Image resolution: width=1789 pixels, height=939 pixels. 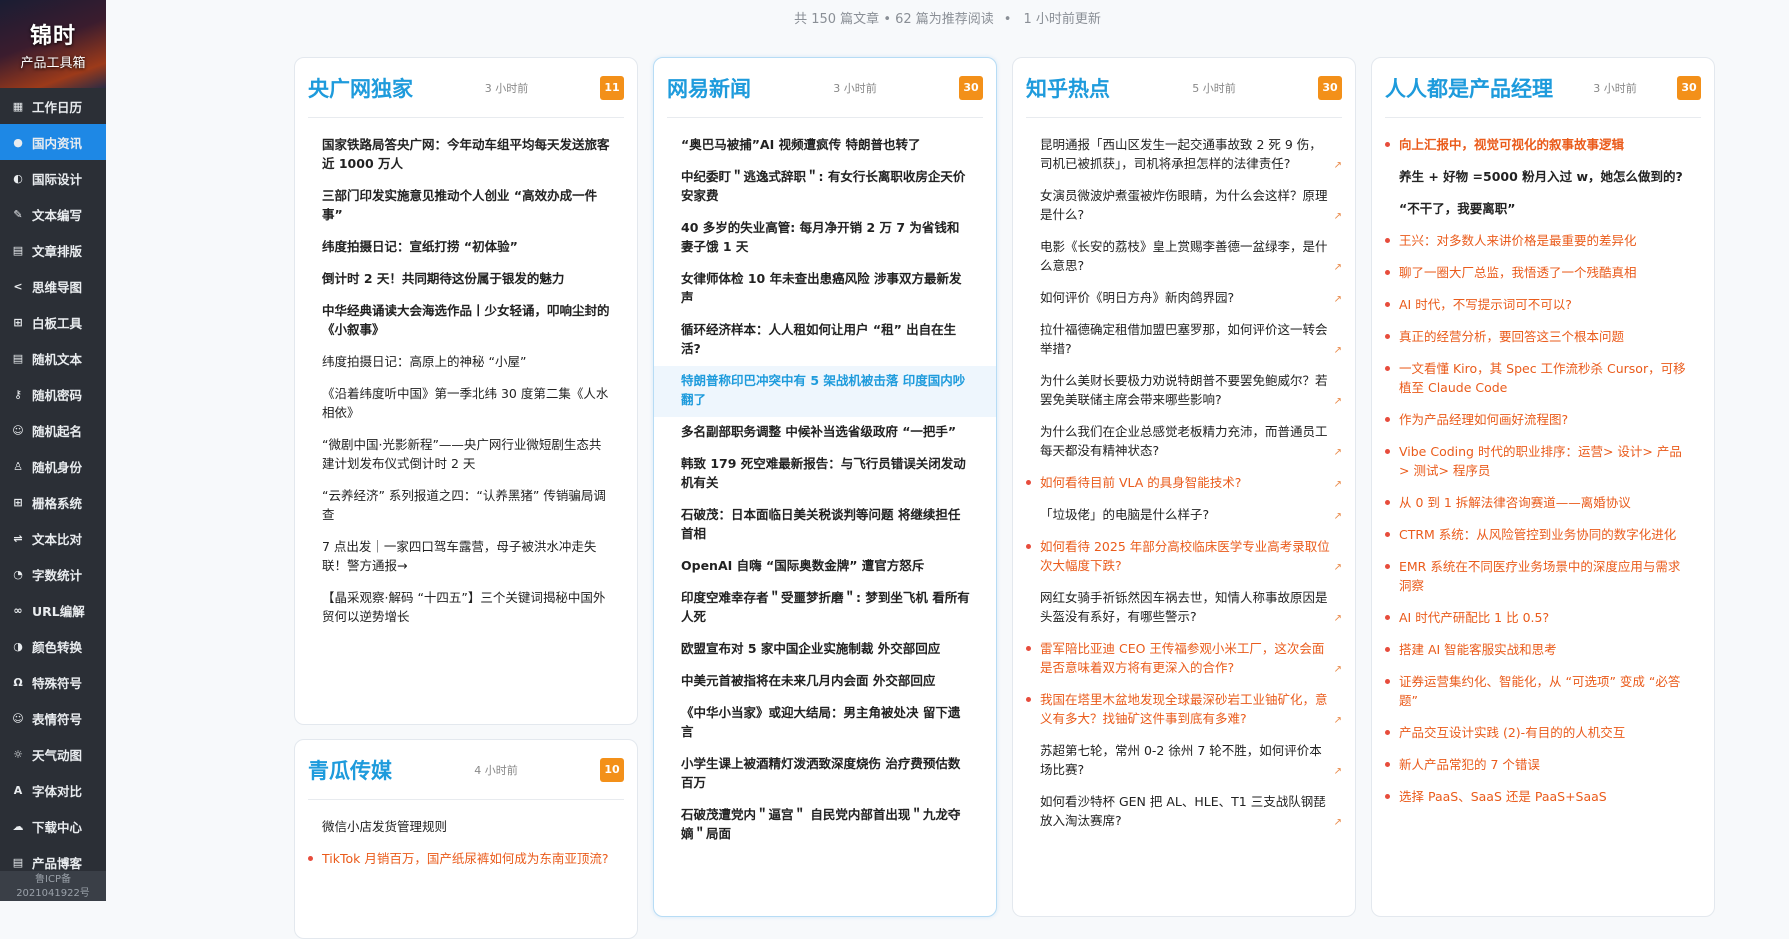 What do you see at coordinates (825, 474) in the screenshot?
I see `article-item: 韩致 179 死空难最新报告：与飞行员错误关闭发动机有关` at bounding box center [825, 474].